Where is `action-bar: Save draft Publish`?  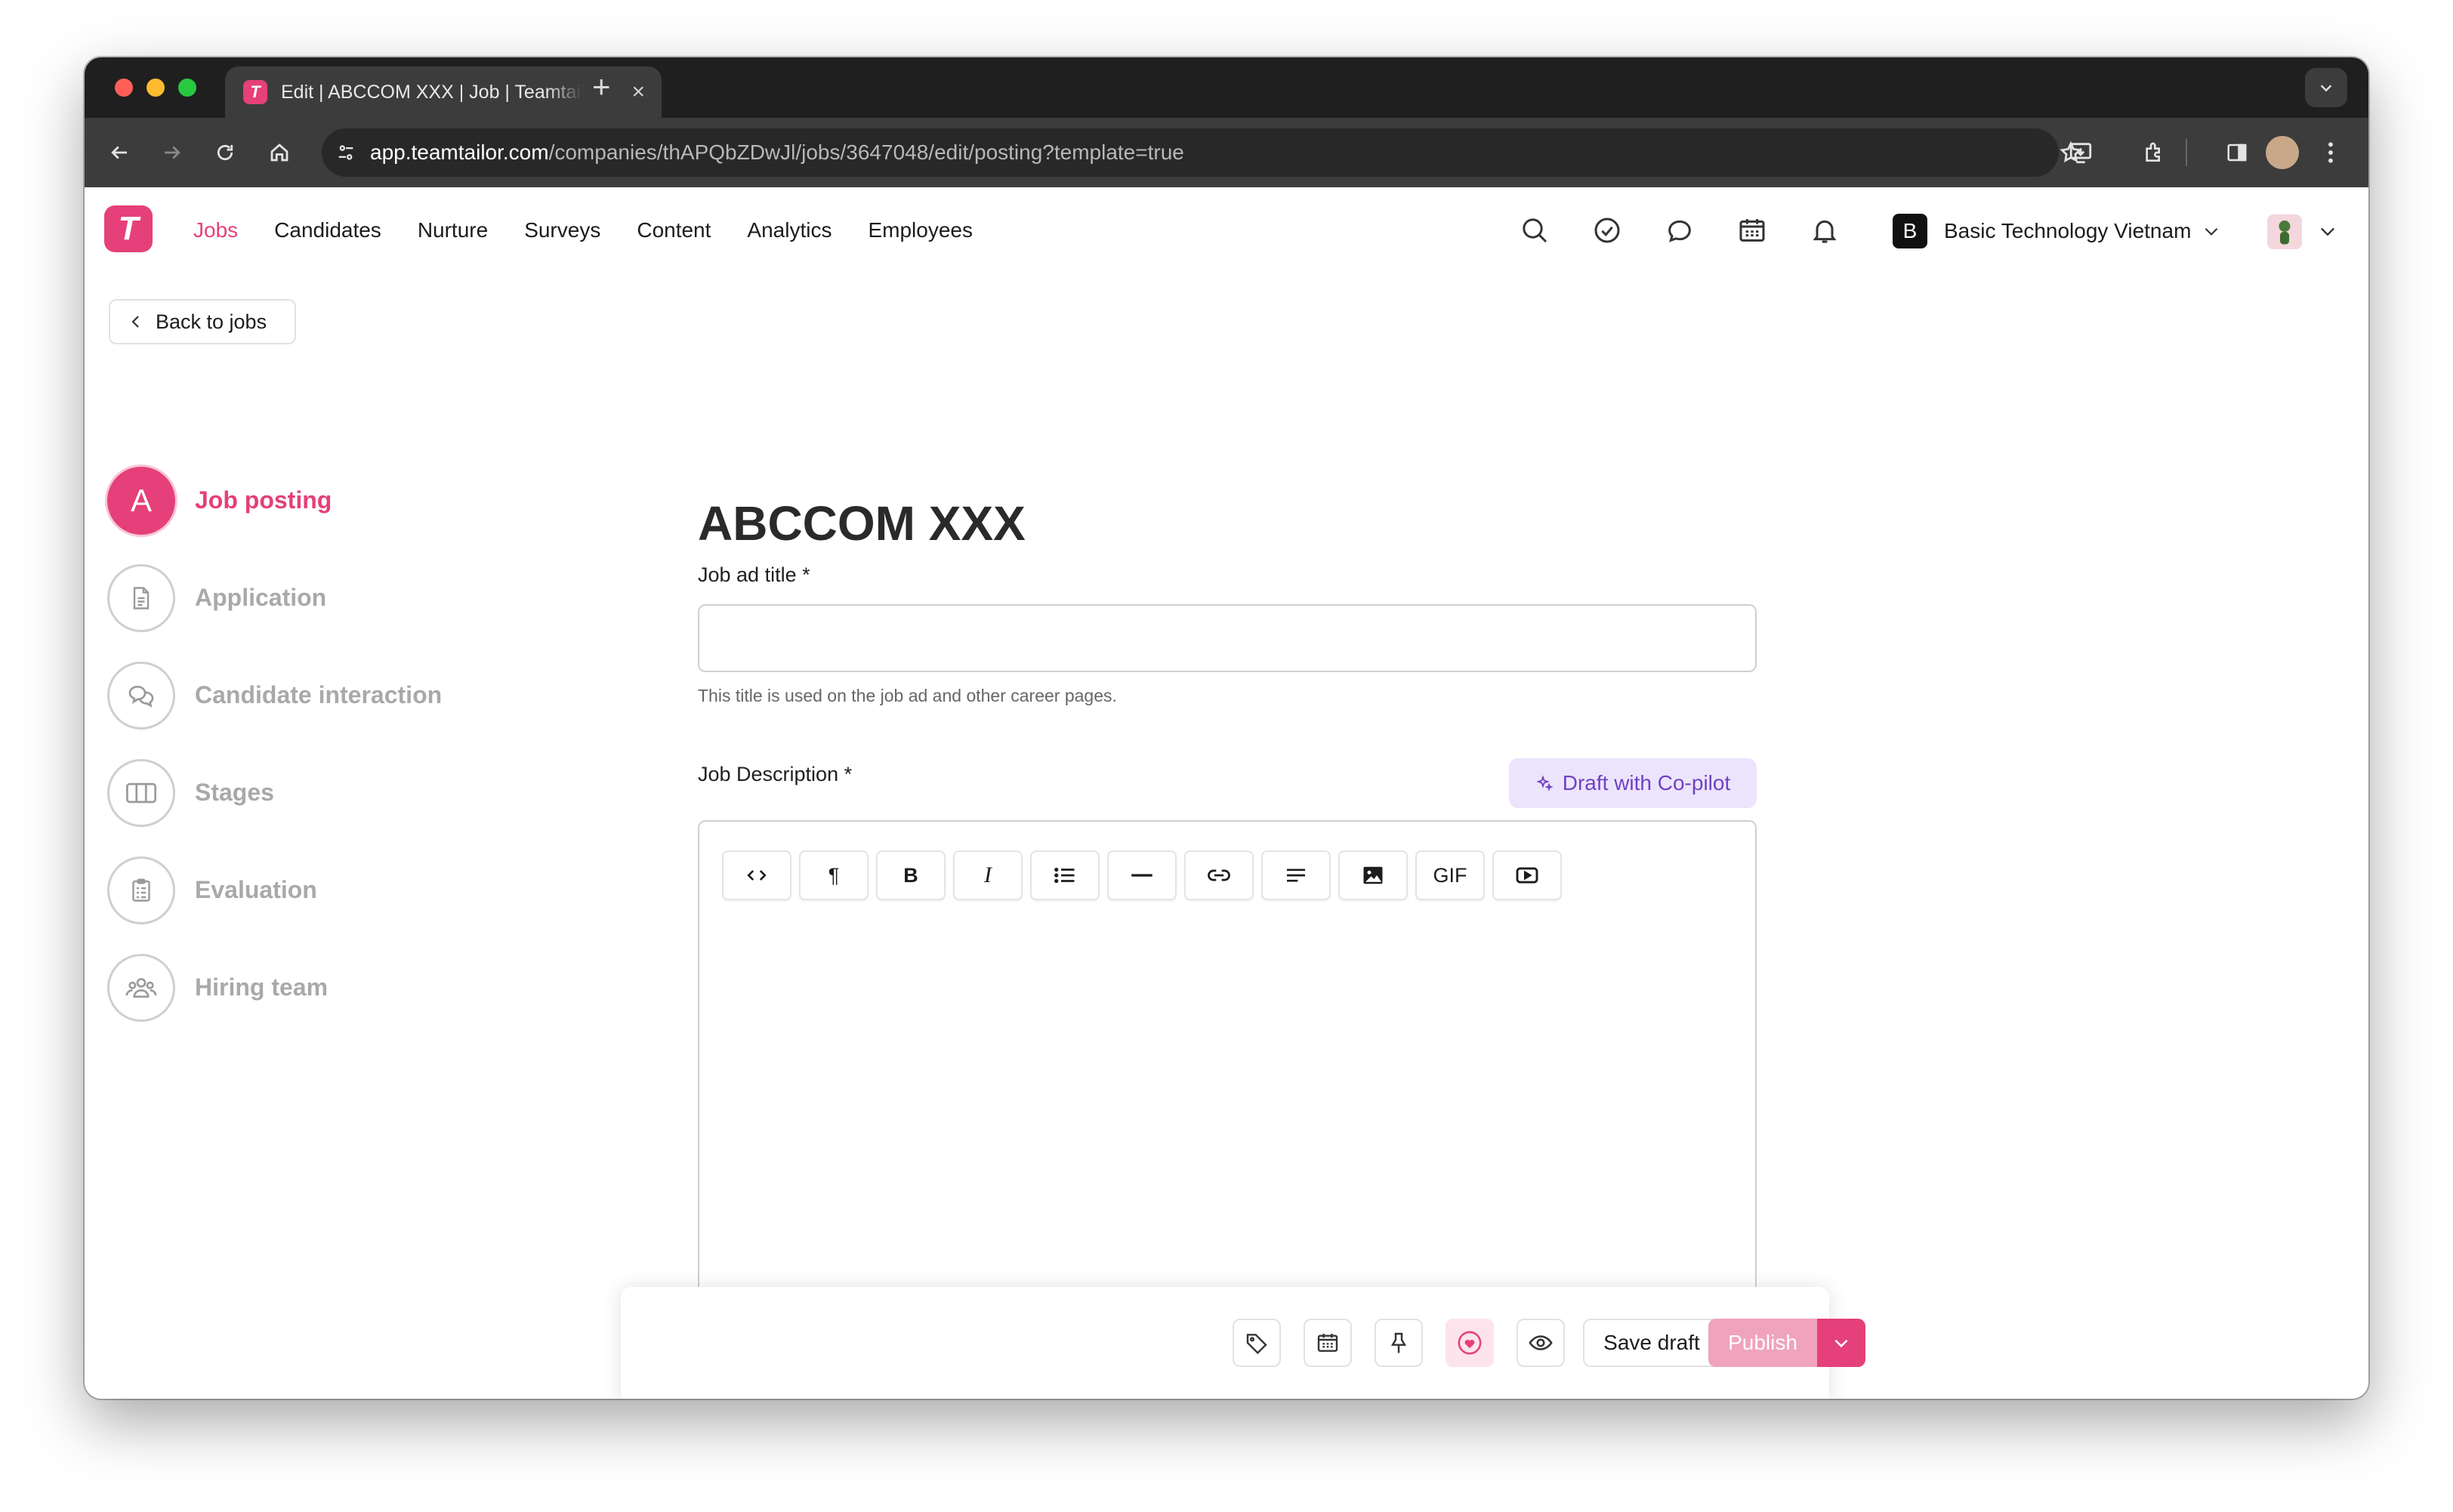
action-bar: Save draft Publish is located at coordinates (1243, 1343).